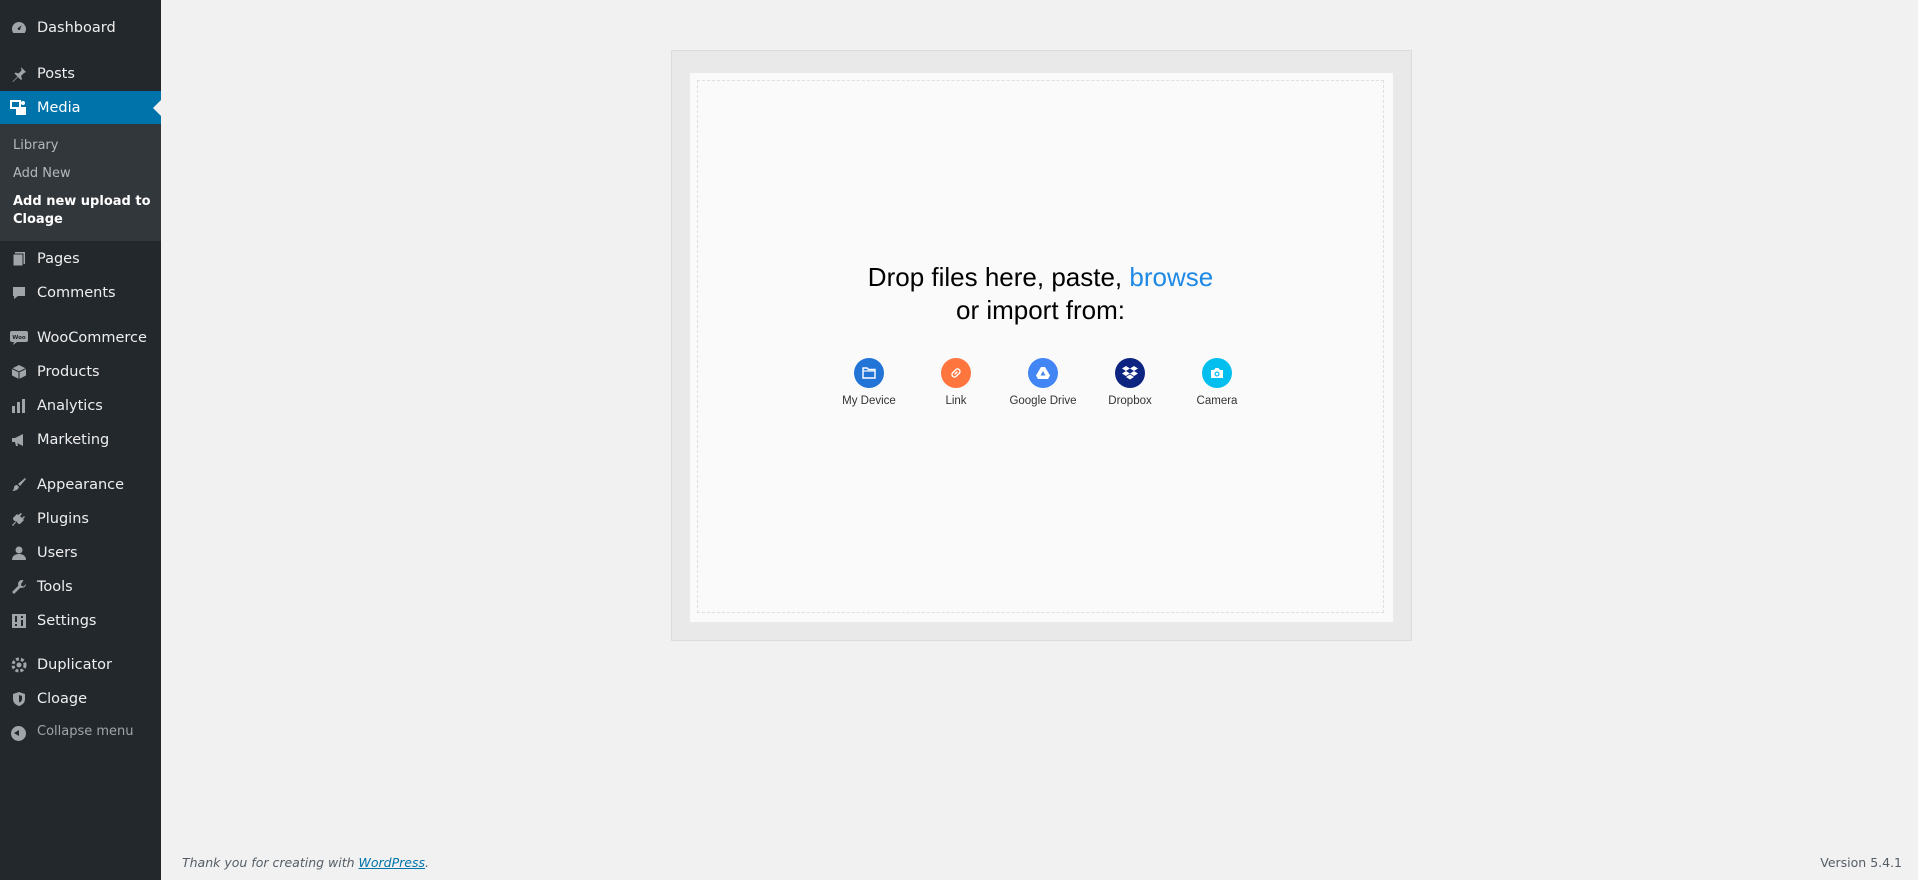  I want to click on drop-text-prefix: Drop files here, paste,, so click(998, 277).